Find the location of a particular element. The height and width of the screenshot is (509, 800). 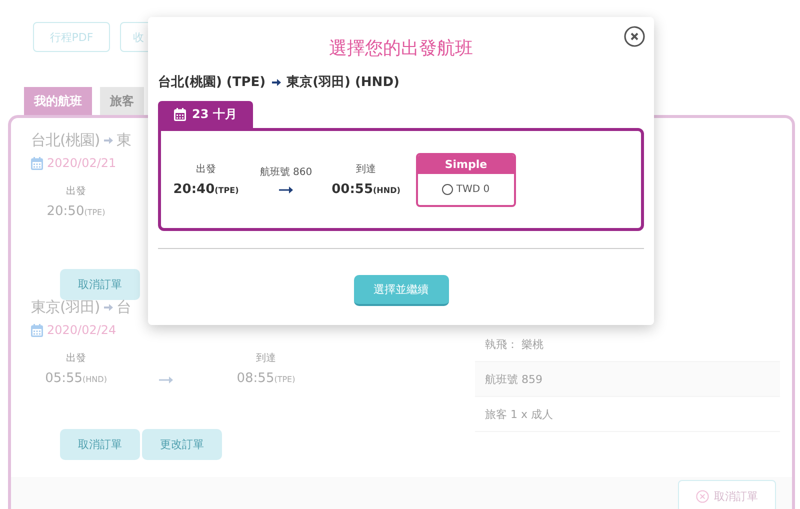

select-continue-button: 選擇並繼續 is located at coordinates (401, 290).